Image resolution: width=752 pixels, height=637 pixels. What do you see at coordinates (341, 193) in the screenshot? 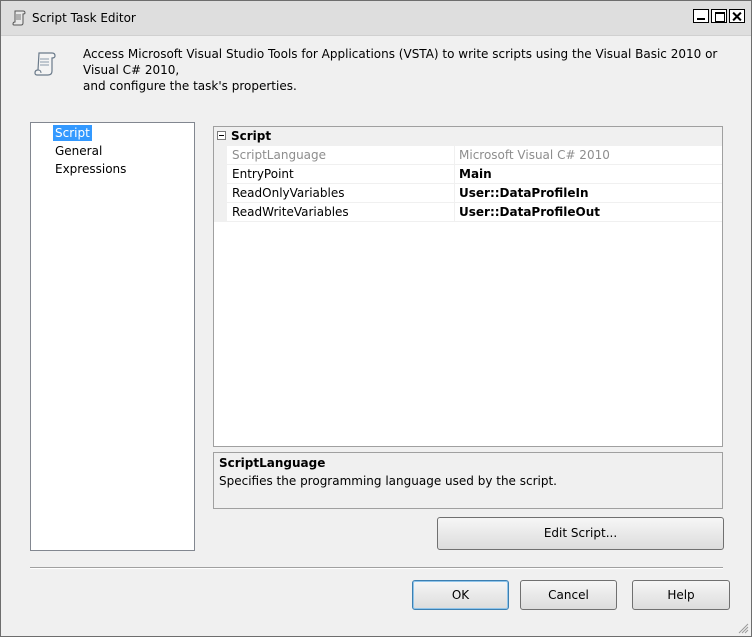
I see `property-name: ReadOnlyVariables` at bounding box center [341, 193].